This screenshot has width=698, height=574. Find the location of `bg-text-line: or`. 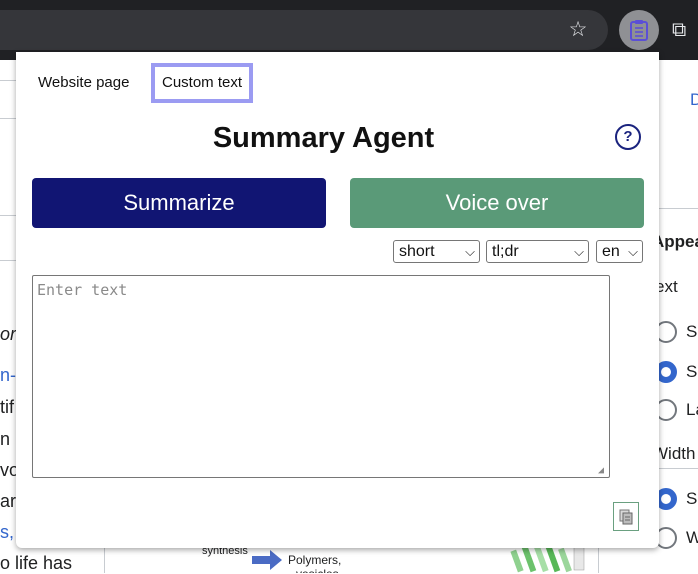

bg-text-line: or is located at coordinates (8, 334).